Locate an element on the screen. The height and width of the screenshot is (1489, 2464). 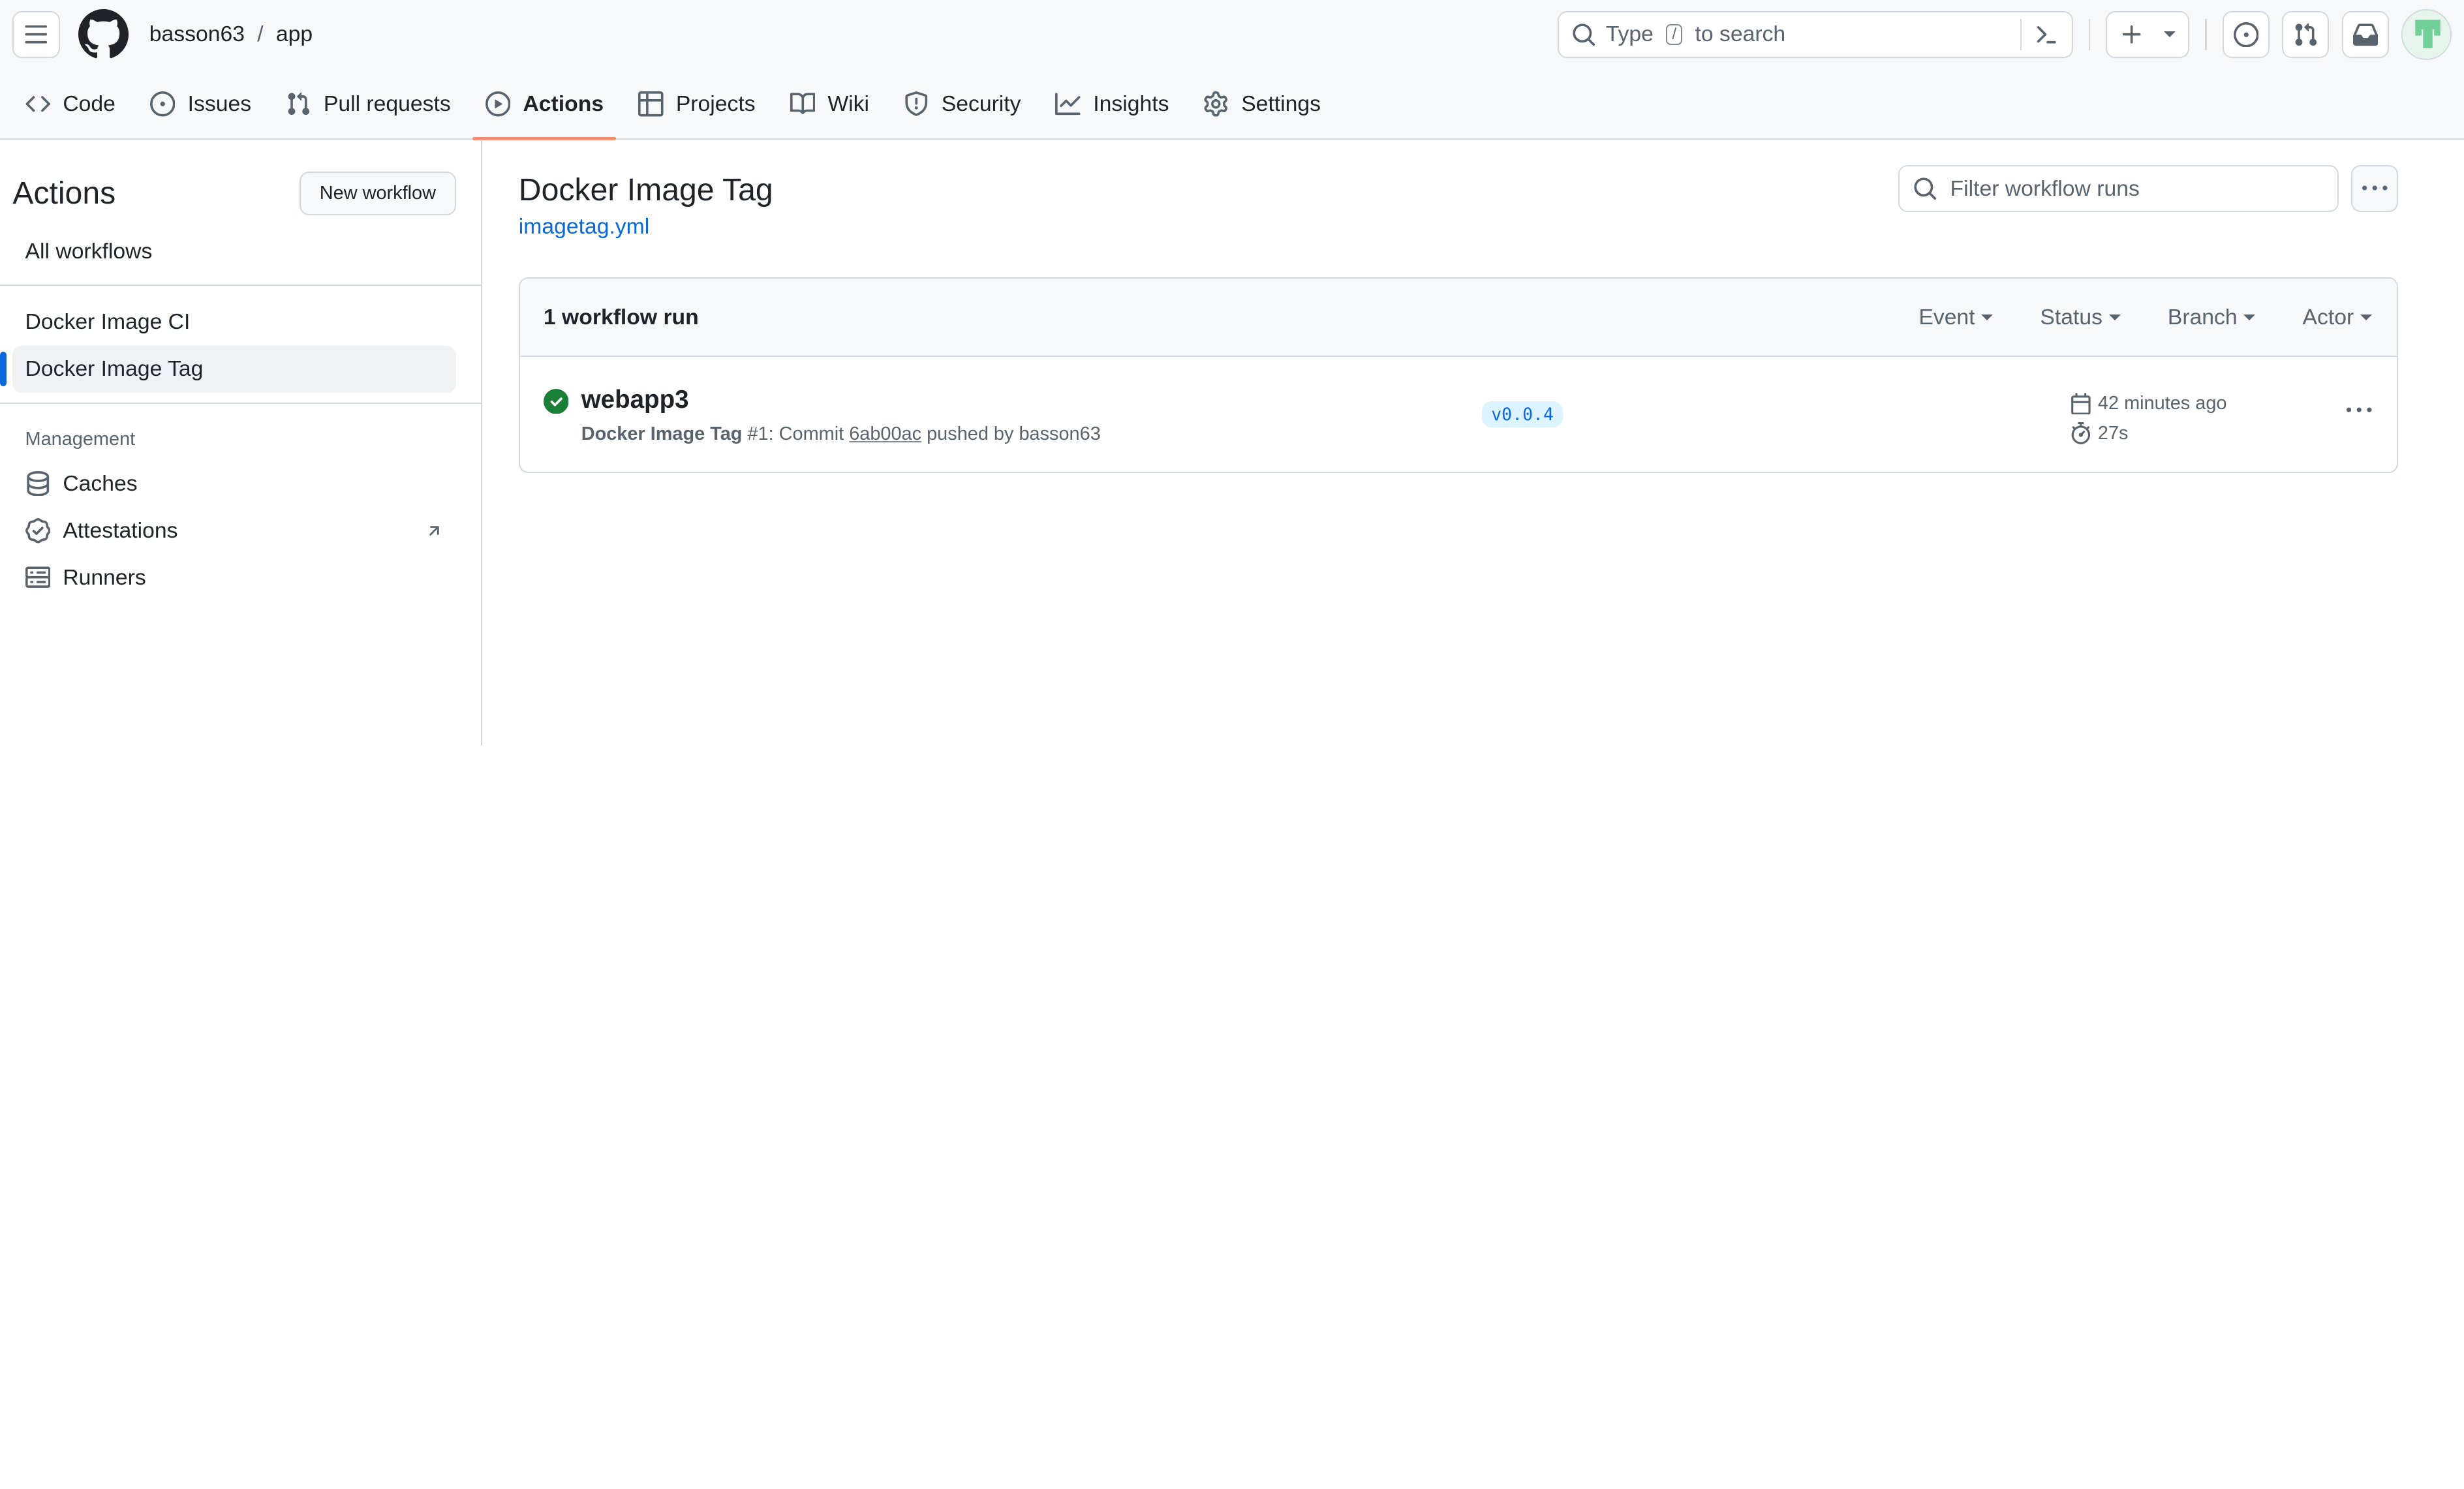
inbox-icon is located at coordinates (2365, 34).